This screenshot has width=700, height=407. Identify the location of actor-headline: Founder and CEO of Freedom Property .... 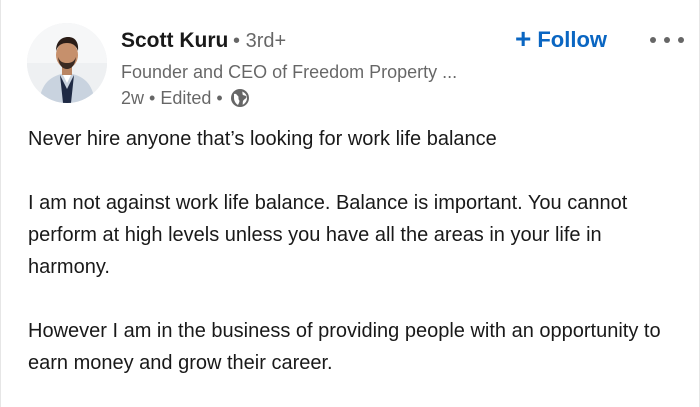
(289, 72).